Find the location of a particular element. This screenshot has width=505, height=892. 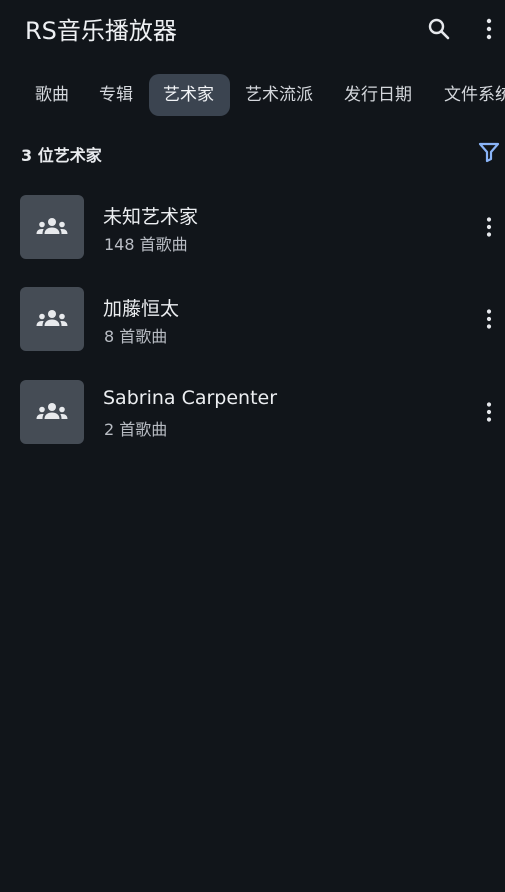

overflow-menu-icon is located at coordinates (489, 29).